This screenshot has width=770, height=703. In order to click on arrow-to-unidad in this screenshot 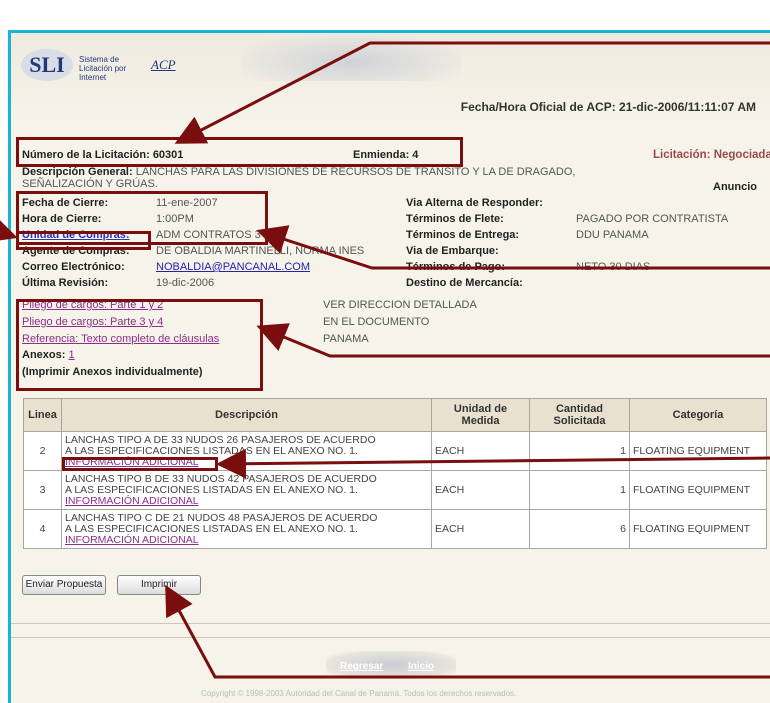, I will do `click(9, 228)`.